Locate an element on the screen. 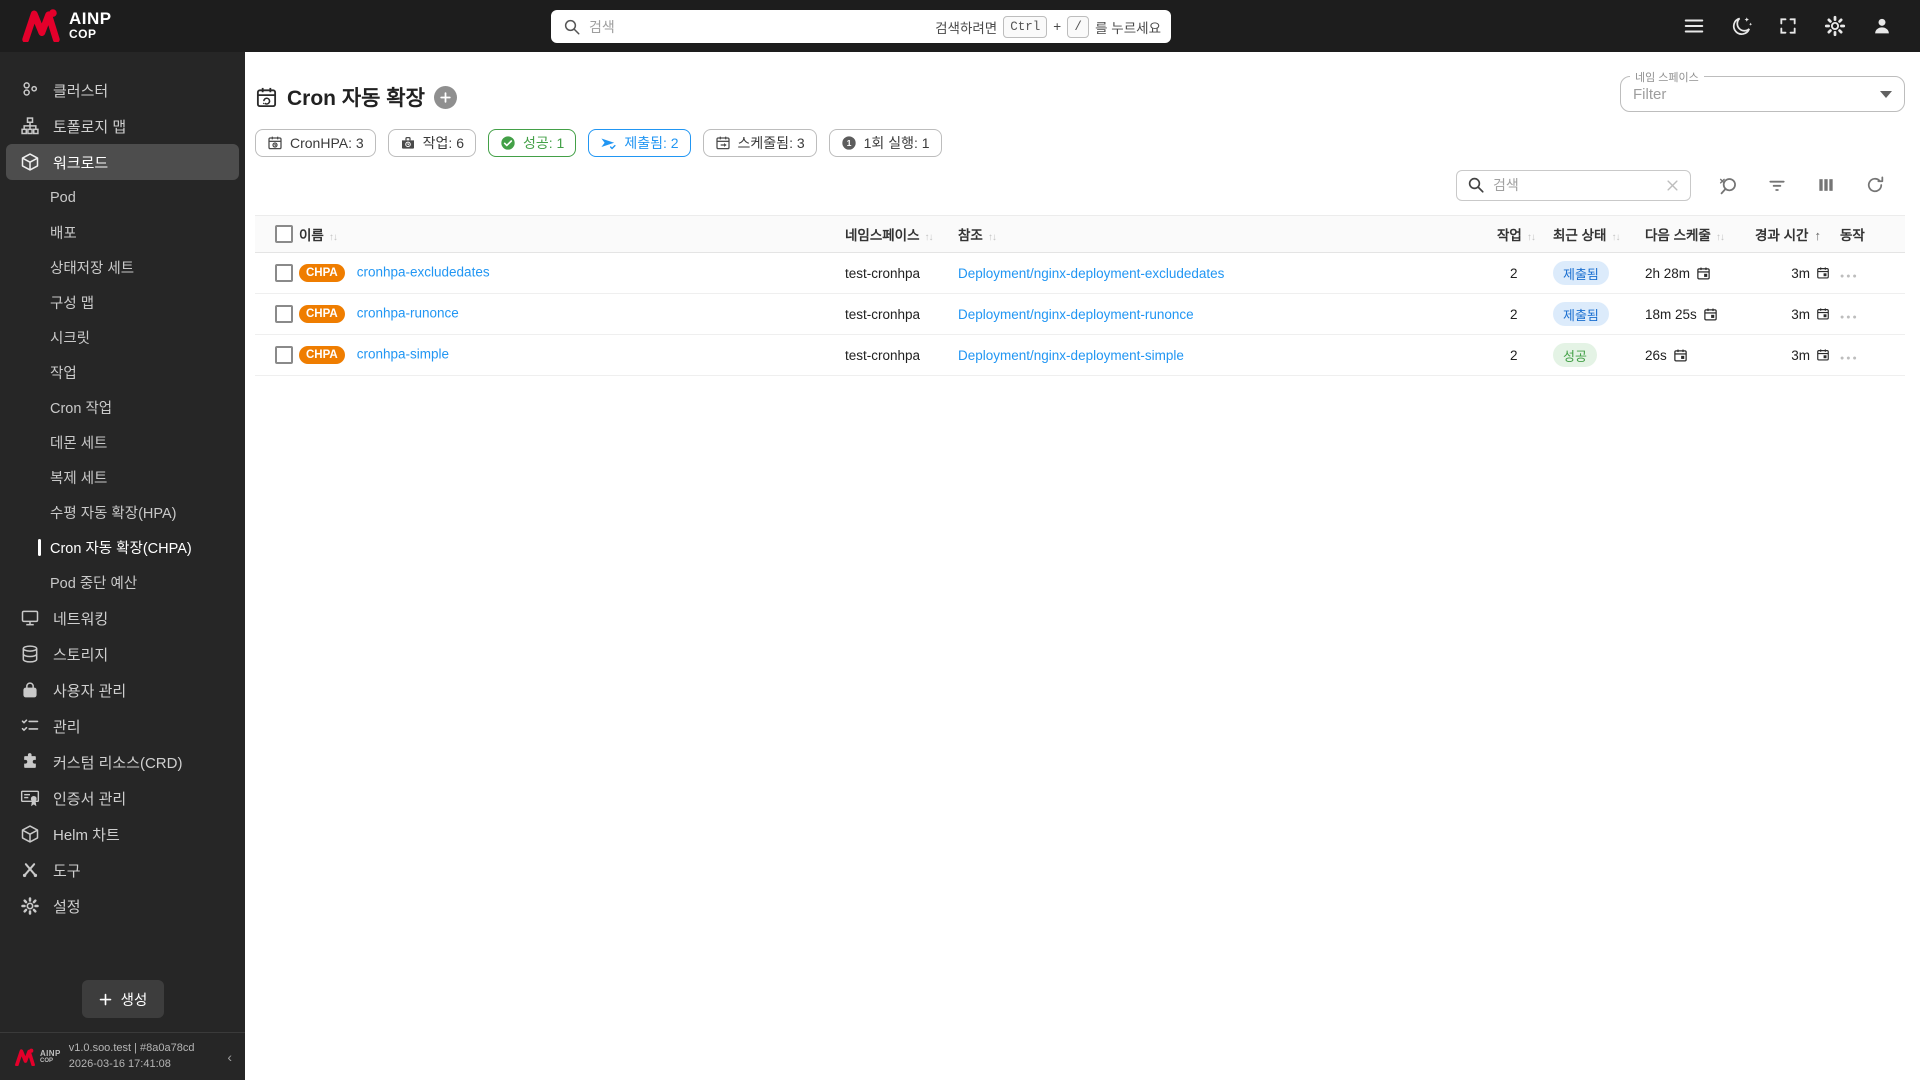 This screenshot has width=1920, height=1080. app-logo: AINP COP is located at coordinates (67, 25).